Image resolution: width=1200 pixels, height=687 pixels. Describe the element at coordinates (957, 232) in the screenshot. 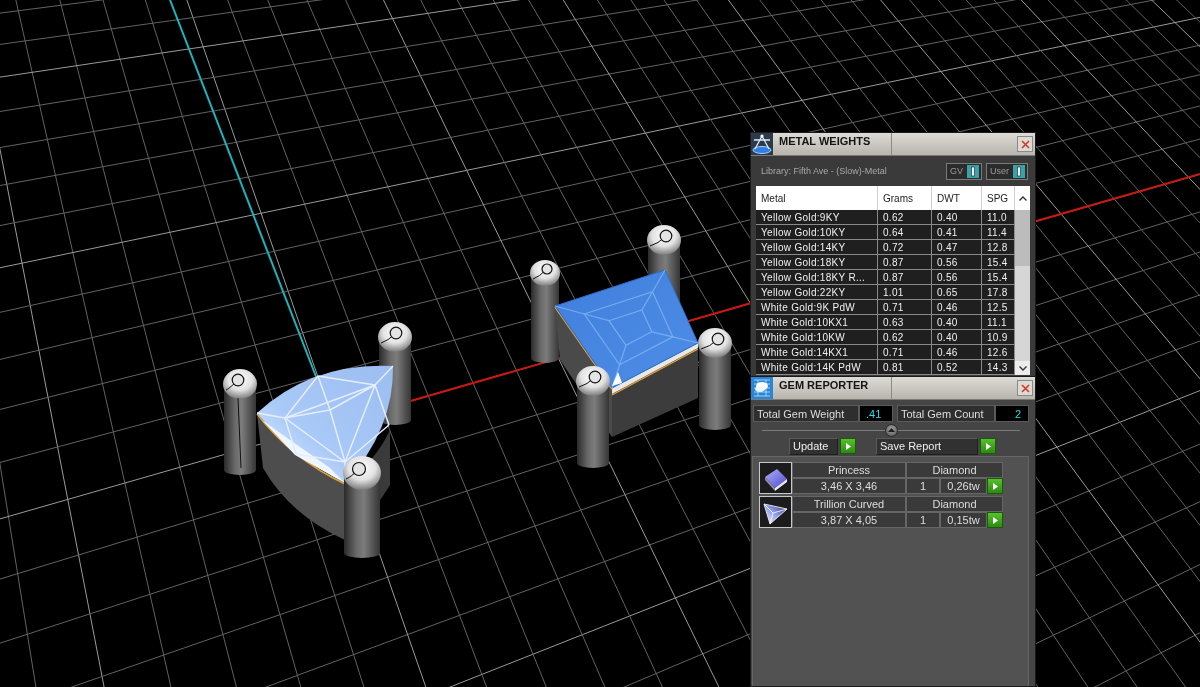

I see `table-cell: 0.41` at that location.